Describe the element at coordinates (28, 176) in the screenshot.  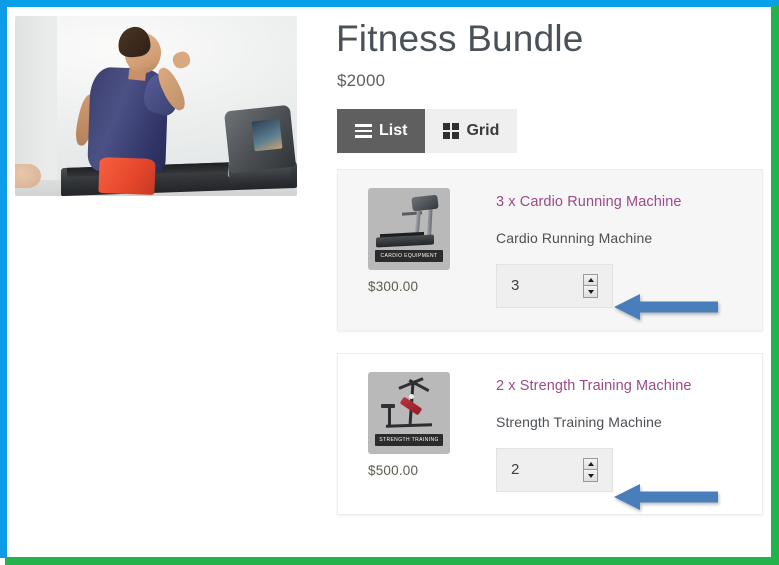
I see `hero-foreground-hand` at that location.